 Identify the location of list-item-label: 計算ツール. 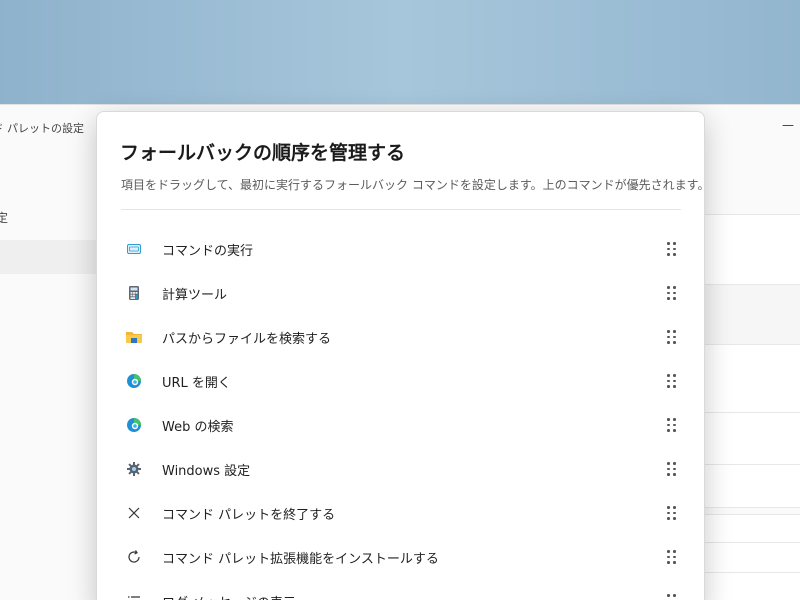
(195, 295).